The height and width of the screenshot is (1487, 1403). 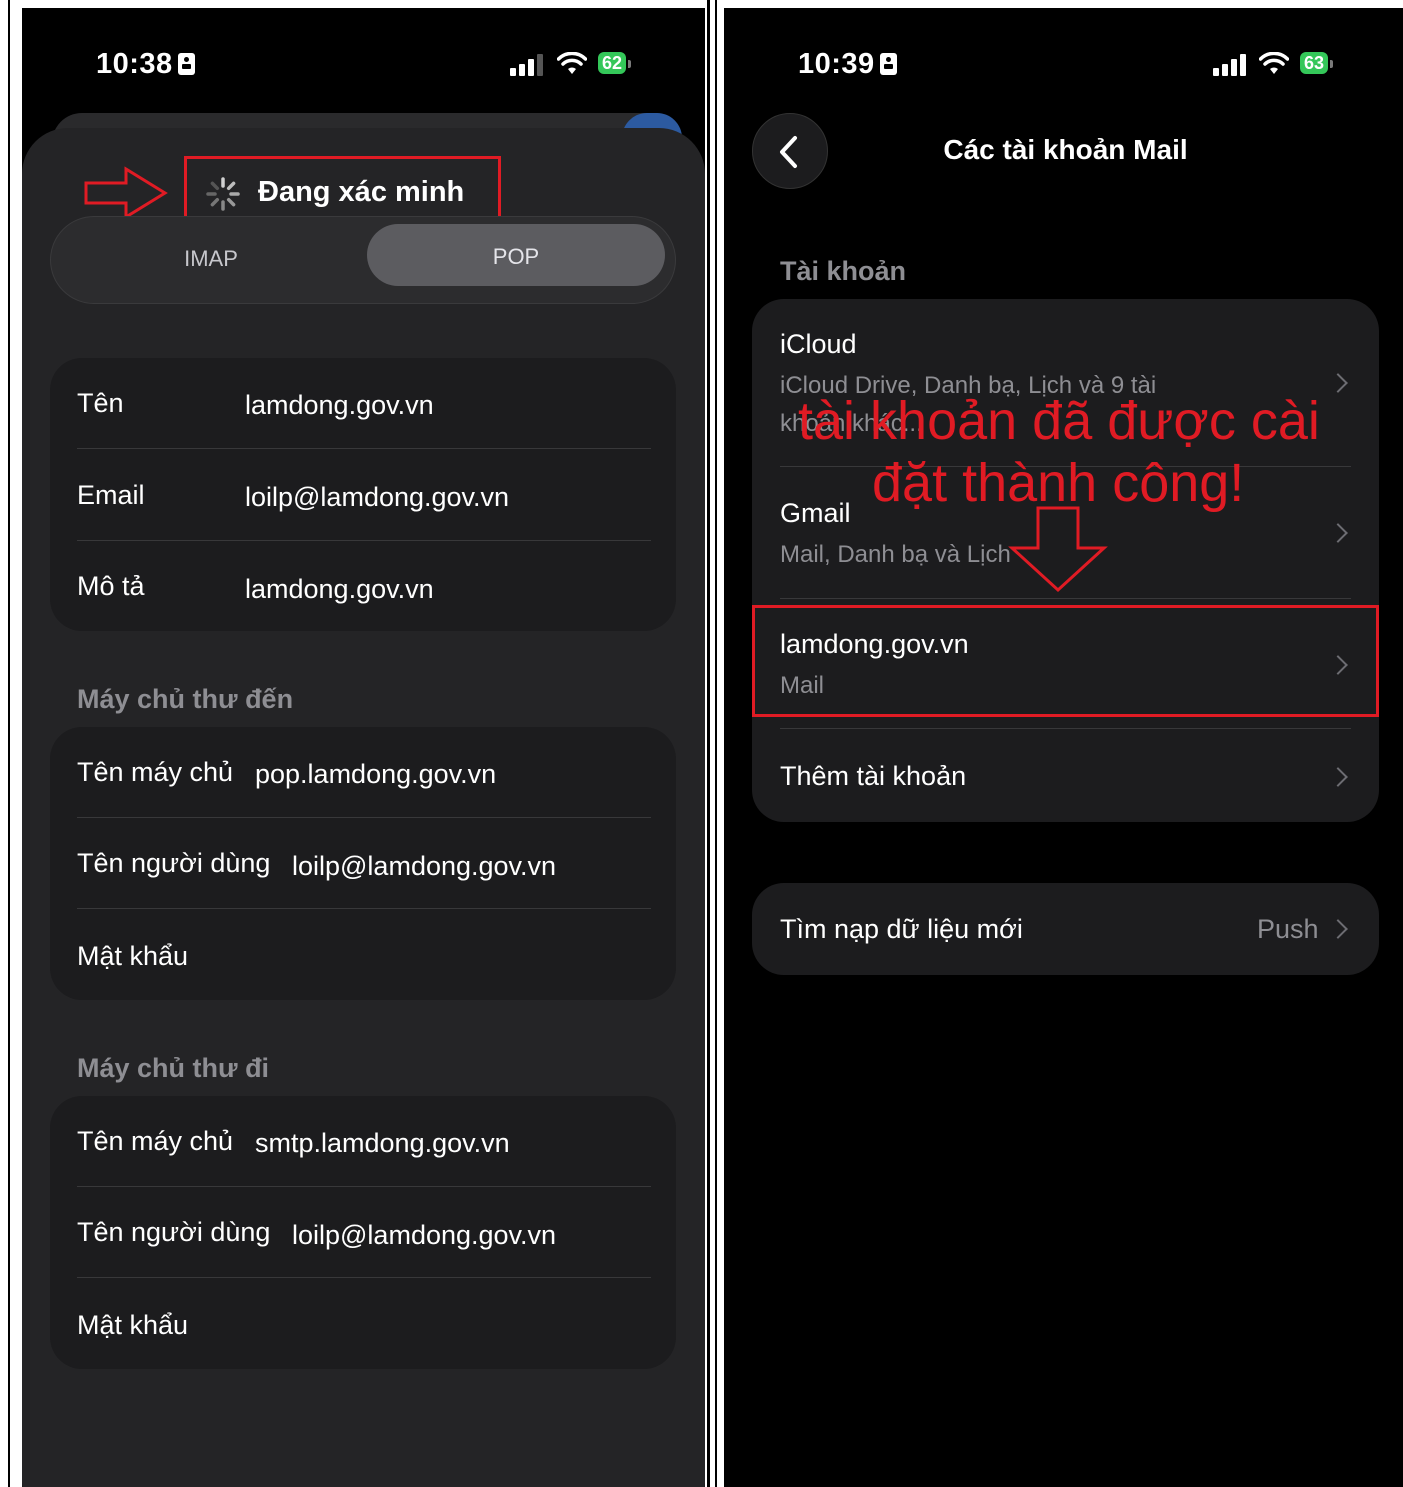 I want to click on segment-pop-selected: POP, so click(x=516, y=255).